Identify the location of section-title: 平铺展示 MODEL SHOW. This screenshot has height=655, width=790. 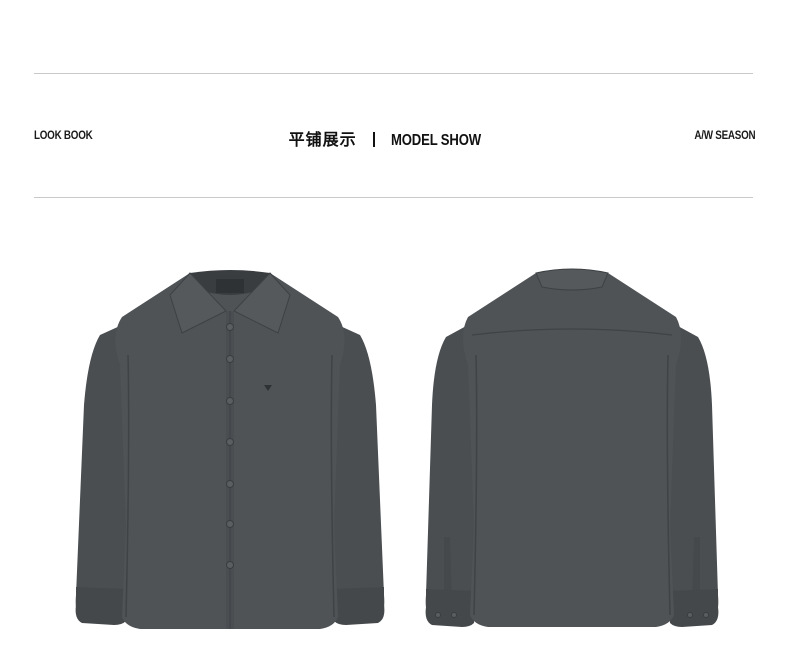
(394, 138).